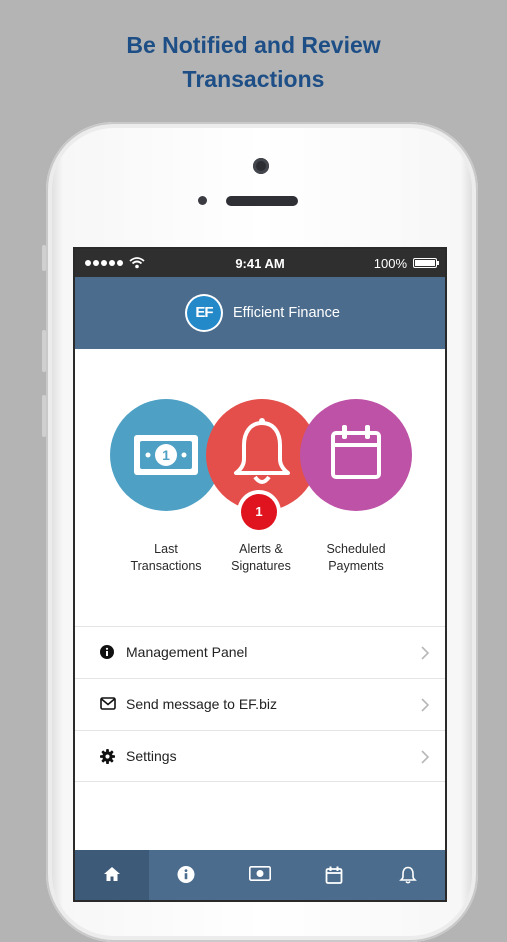  Describe the element at coordinates (166, 549) in the screenshot. I see `label-line: Last` at that location.